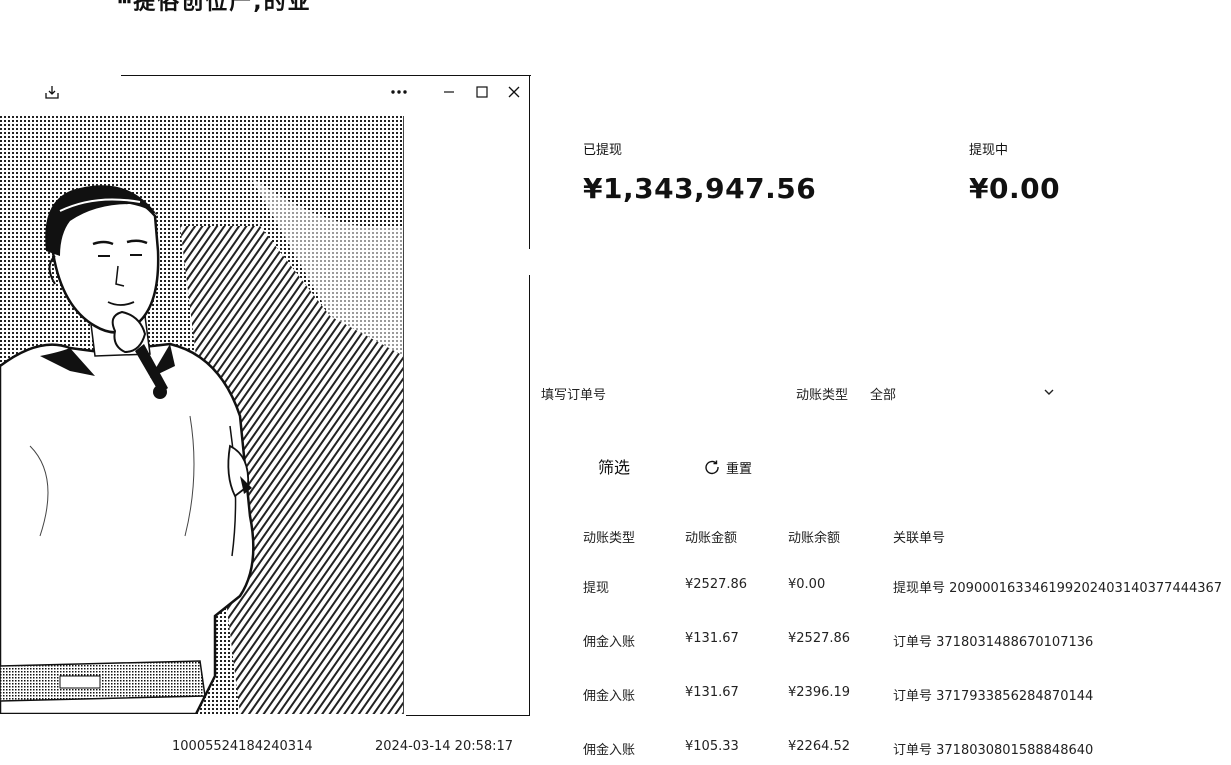 This screenshot has height=765, width=1231. I want to click on bottom-row-timestamp: 2024-03-14 20:58:17, so click(444, 746).